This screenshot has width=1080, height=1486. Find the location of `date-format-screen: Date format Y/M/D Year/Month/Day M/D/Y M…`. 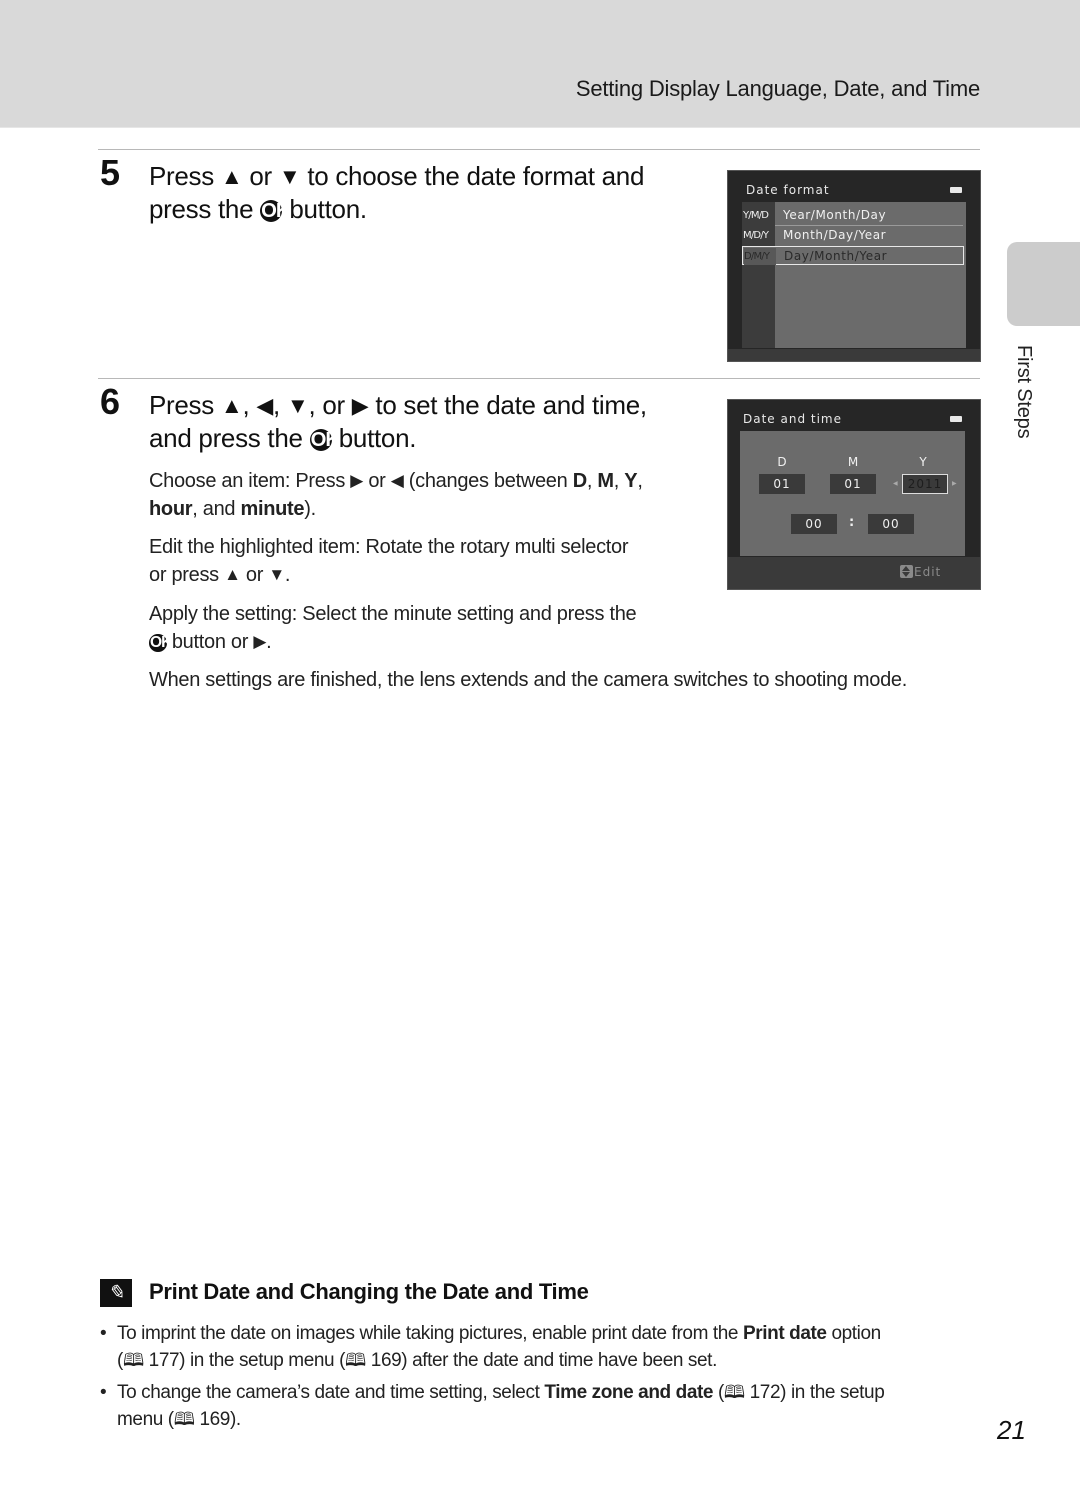

date-format-screen: Date format Y/M/D Year/Month/Day M/D/Y M… is located at coordinates (854, 266).